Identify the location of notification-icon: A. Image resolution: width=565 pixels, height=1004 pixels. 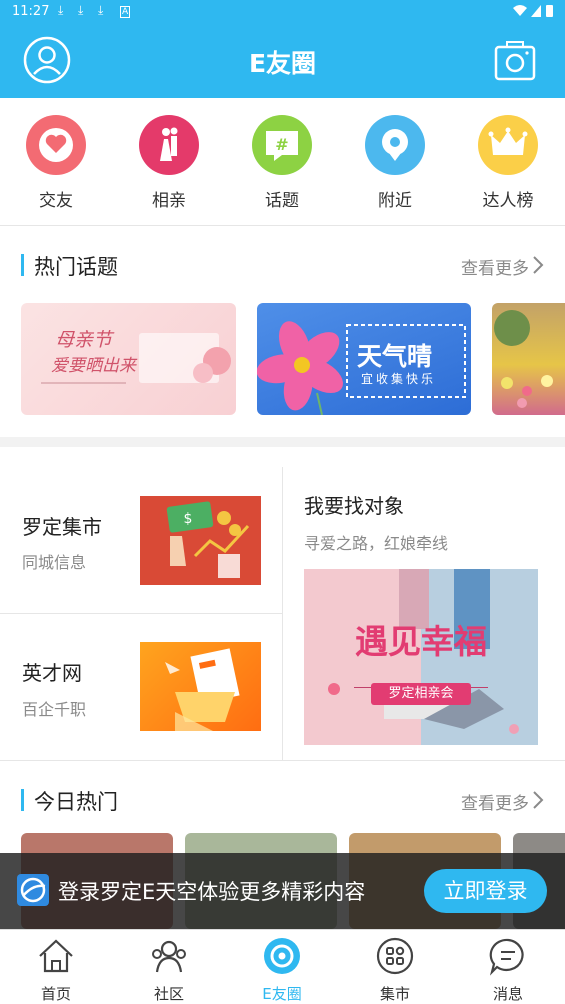
(125, 12).